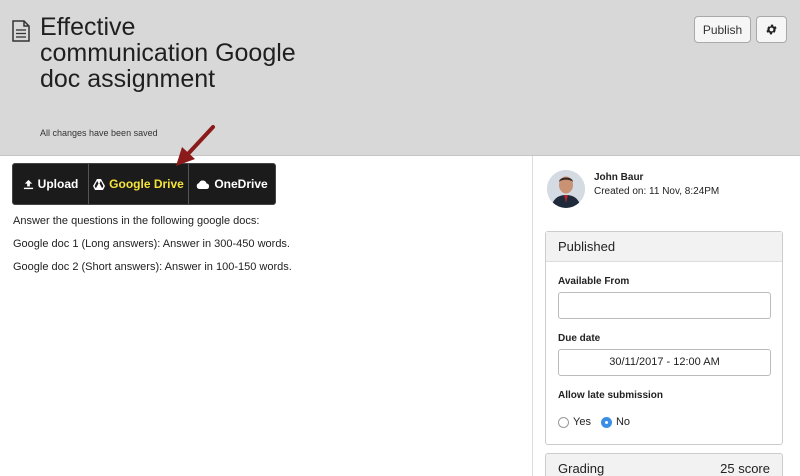 This screenshot has width=800, height=476. I want to click on radio-yes-label: Yes, so click(582, 422).